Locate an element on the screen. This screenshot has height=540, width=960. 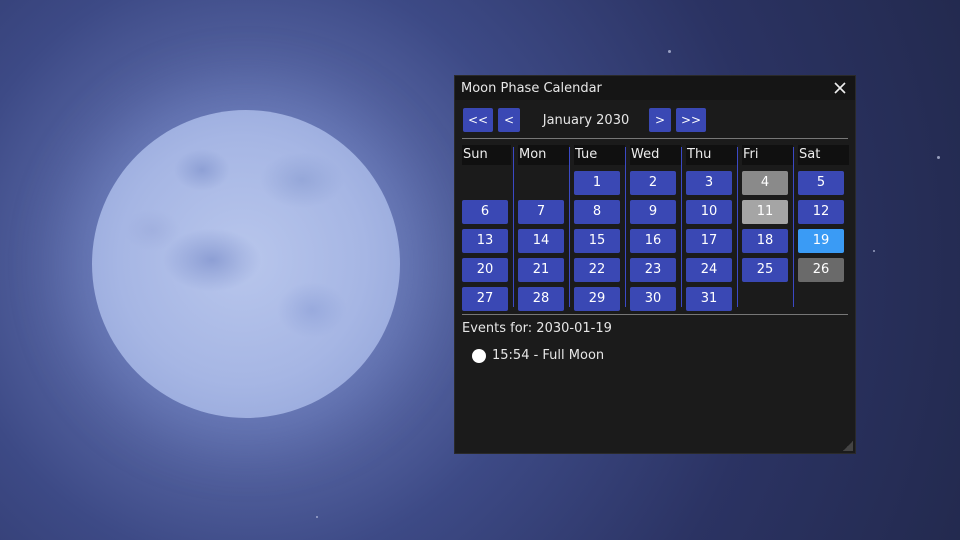
day-button-9: 9 is located at coordinates (653, 212).